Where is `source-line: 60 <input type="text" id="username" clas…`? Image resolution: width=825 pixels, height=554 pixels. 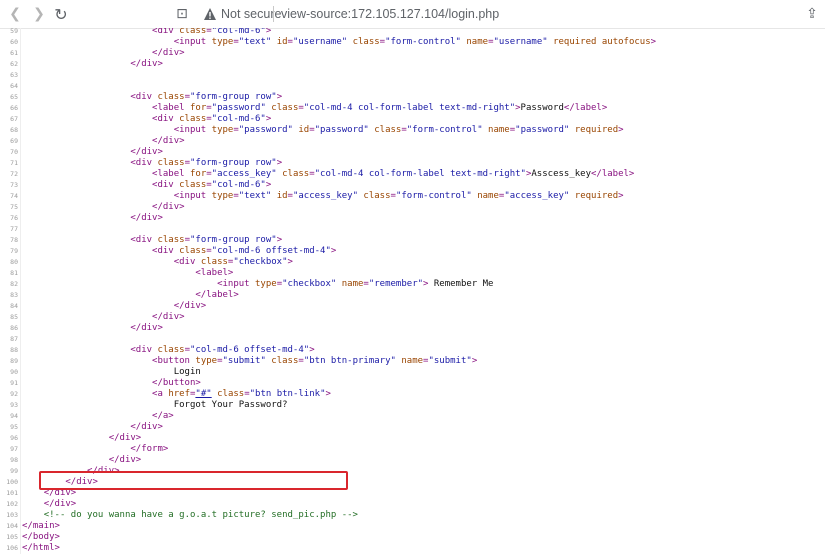 source-line: 60 <input type="text" id="username" clas… is located at coordinates (412, 42).